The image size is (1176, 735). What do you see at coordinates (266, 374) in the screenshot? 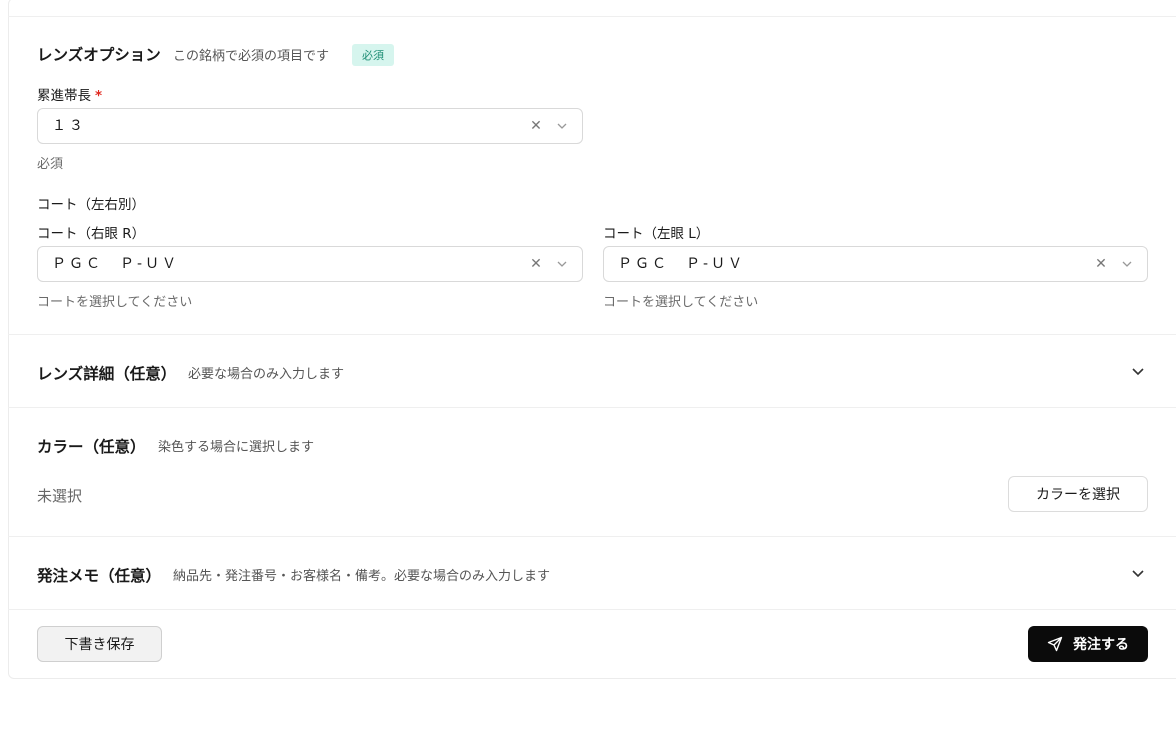
I see `lens-details-subtitle: 必要な場合のみ入力します` at bounding box center [266, 374].